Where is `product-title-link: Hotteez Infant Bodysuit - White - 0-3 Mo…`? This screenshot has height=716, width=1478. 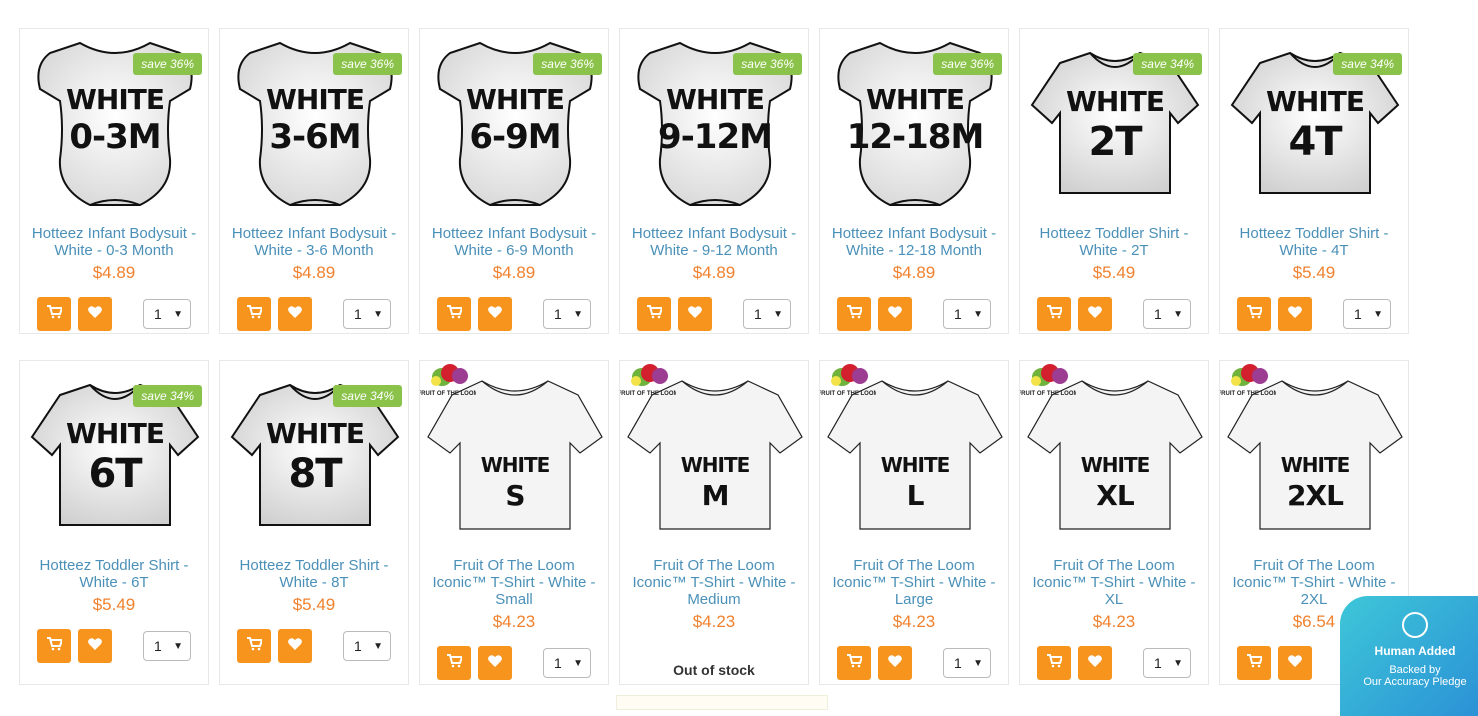 product-title-link: Hotteez Infant Bodysuit - White - 0-3 Mo… is located at coordinates (114, 242).